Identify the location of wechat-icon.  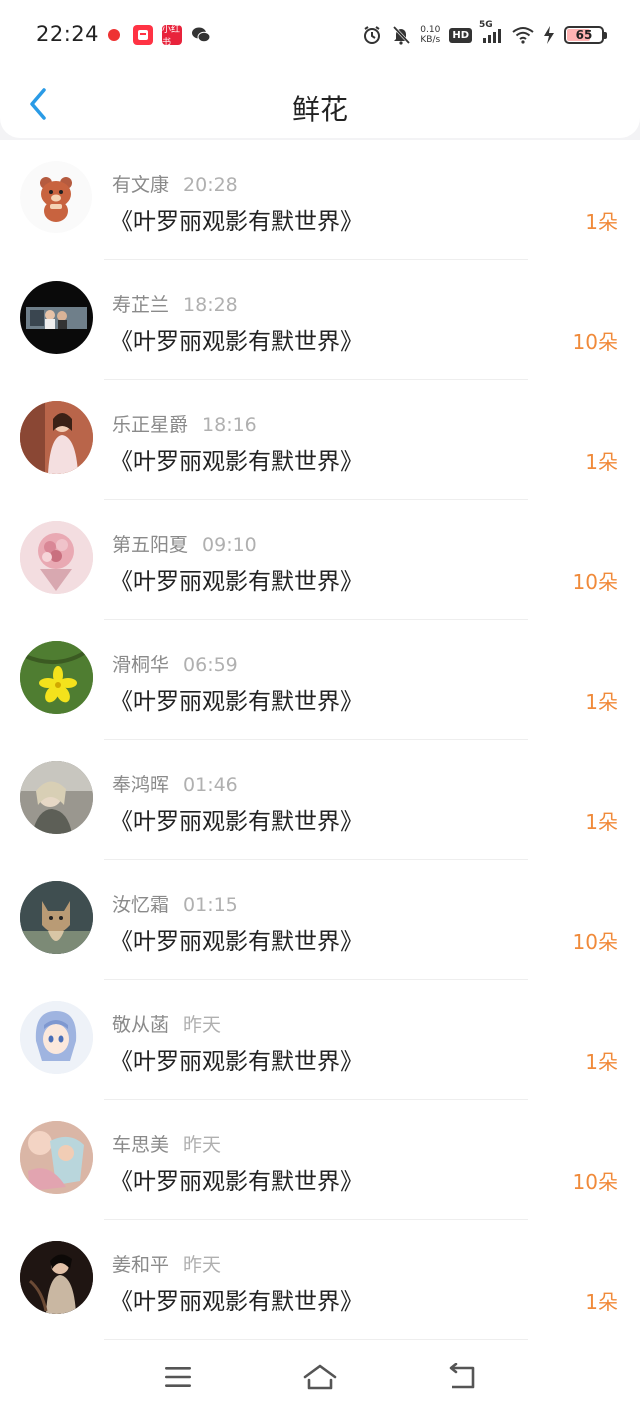
(201, 35).